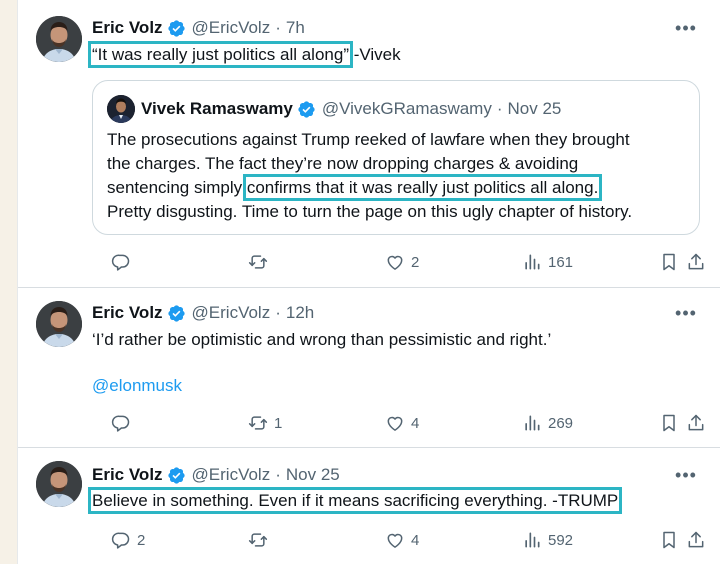 Image resolution: width=720 pixels, height=564 pixels. I want to click on reply-count: 2, so click(141, 540).